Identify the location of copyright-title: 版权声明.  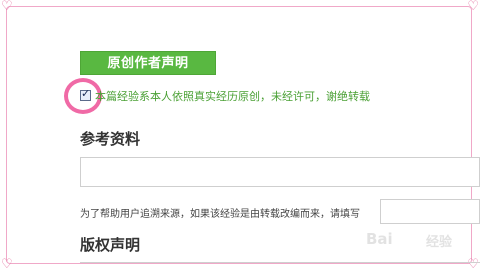
(110, 245).